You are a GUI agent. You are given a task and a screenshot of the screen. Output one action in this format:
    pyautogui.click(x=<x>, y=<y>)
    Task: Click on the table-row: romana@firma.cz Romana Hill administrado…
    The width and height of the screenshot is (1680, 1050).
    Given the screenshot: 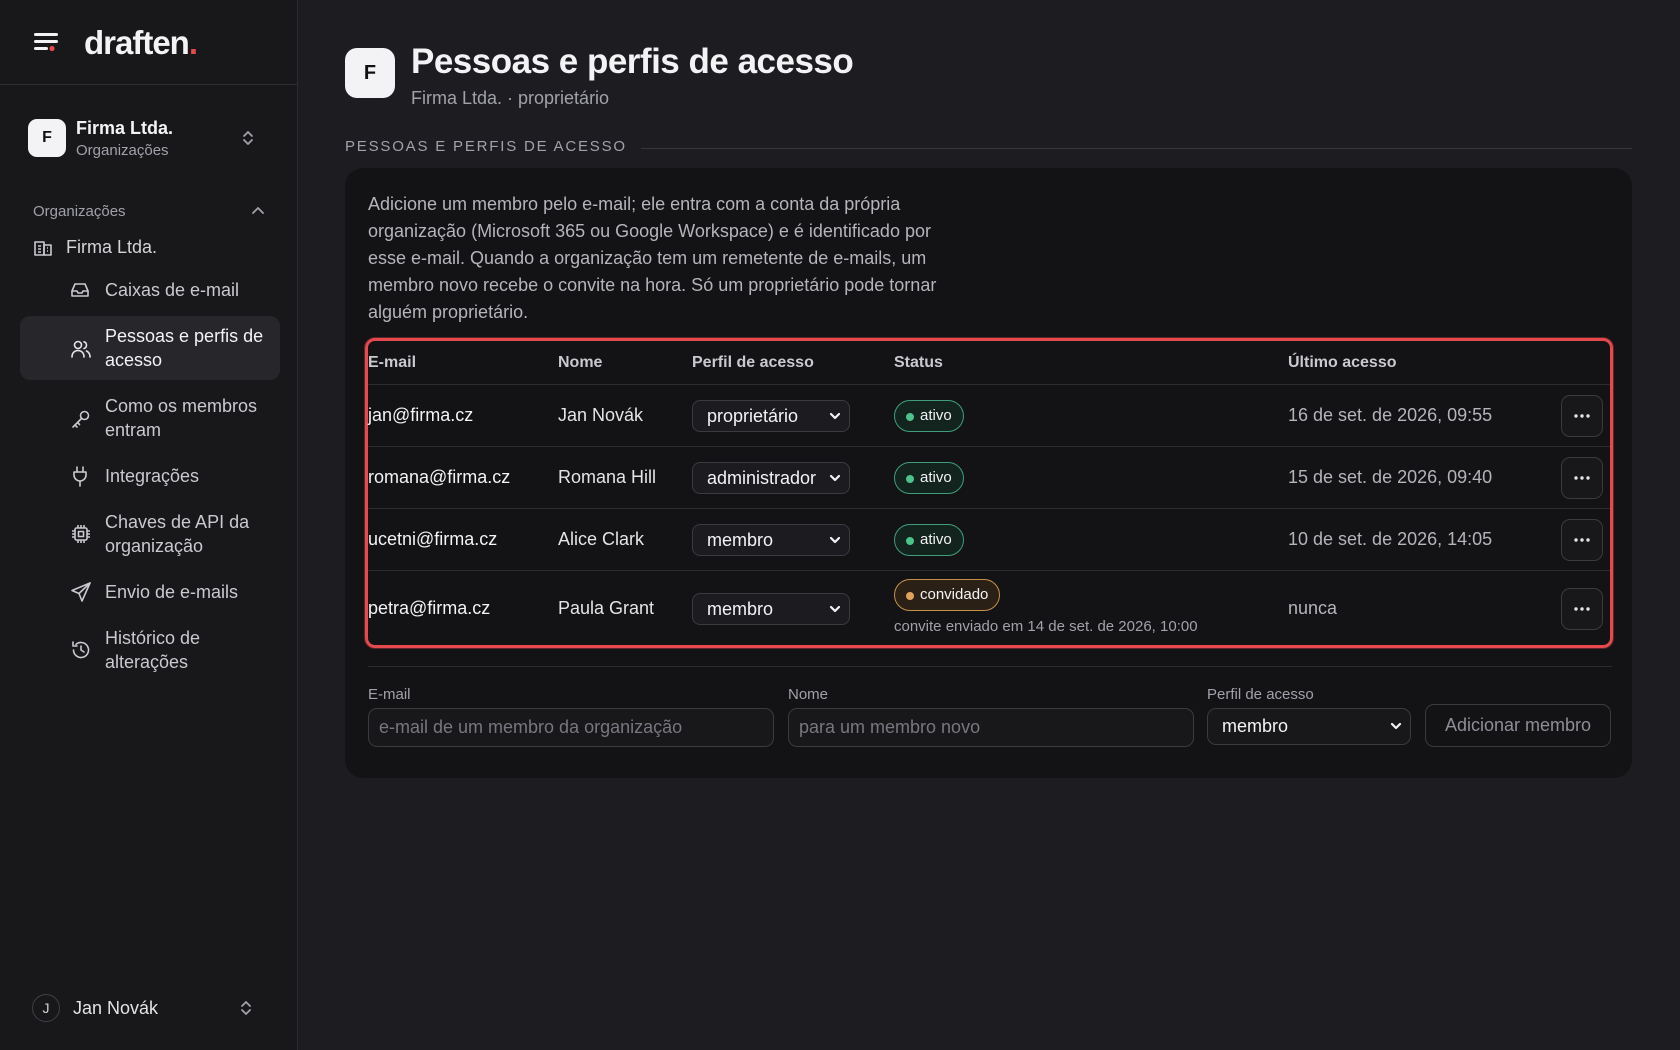 What is the action you would take?
    pyautogui.click(x=989, y=478)
    